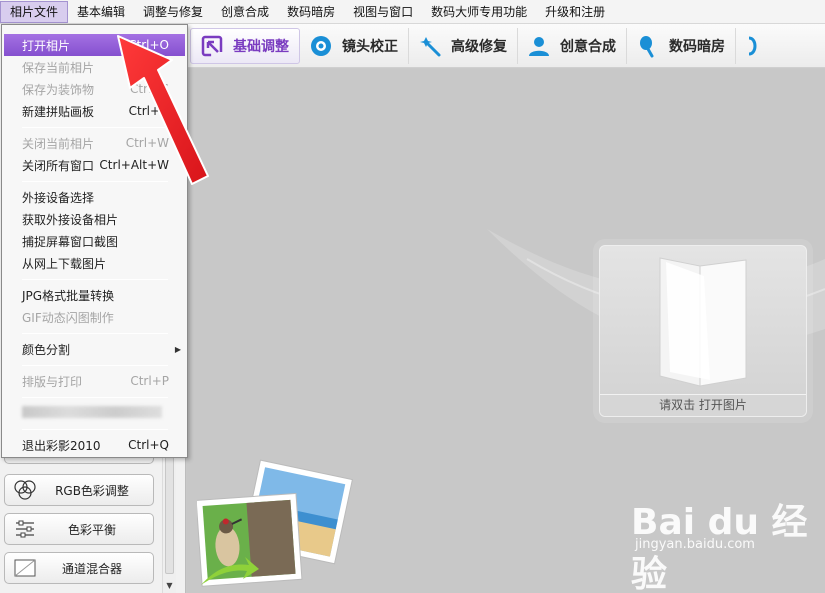  Describe the element at coordinates (695, 544) in the screenshot. I see `watermark-url: jingyan.baidu.com` at that location.